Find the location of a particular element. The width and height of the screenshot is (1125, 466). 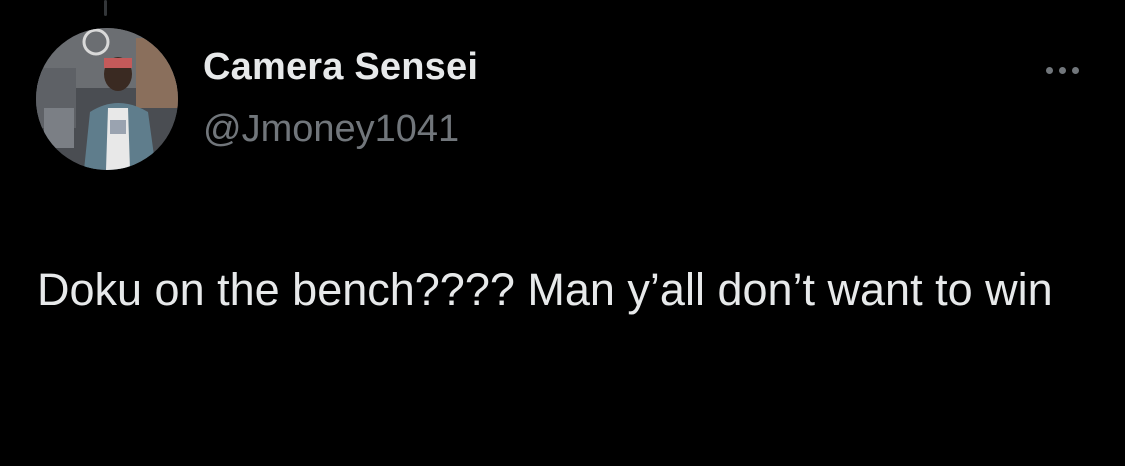

profile-photo-icon is located at coordinates (107, 99).